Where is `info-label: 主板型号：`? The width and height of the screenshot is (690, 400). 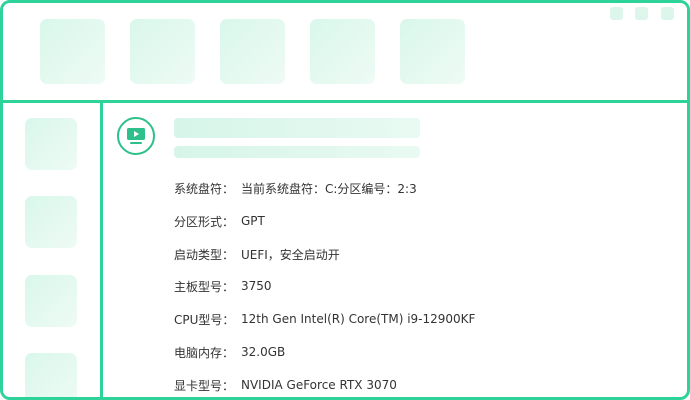
info-label: 主板型号： is located at coordinates (204, 286).